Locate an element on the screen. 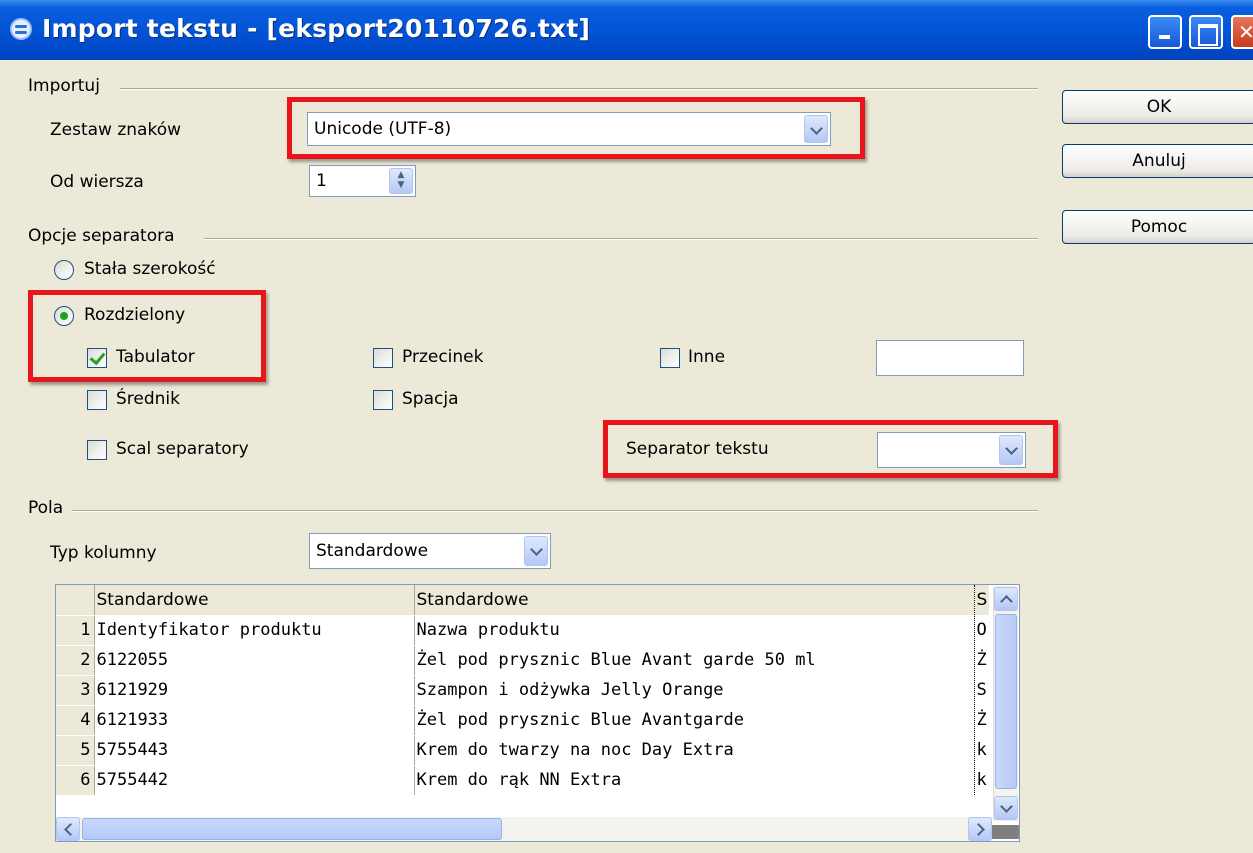  comma-label: Przecinek is located at coordinates (442, 357).